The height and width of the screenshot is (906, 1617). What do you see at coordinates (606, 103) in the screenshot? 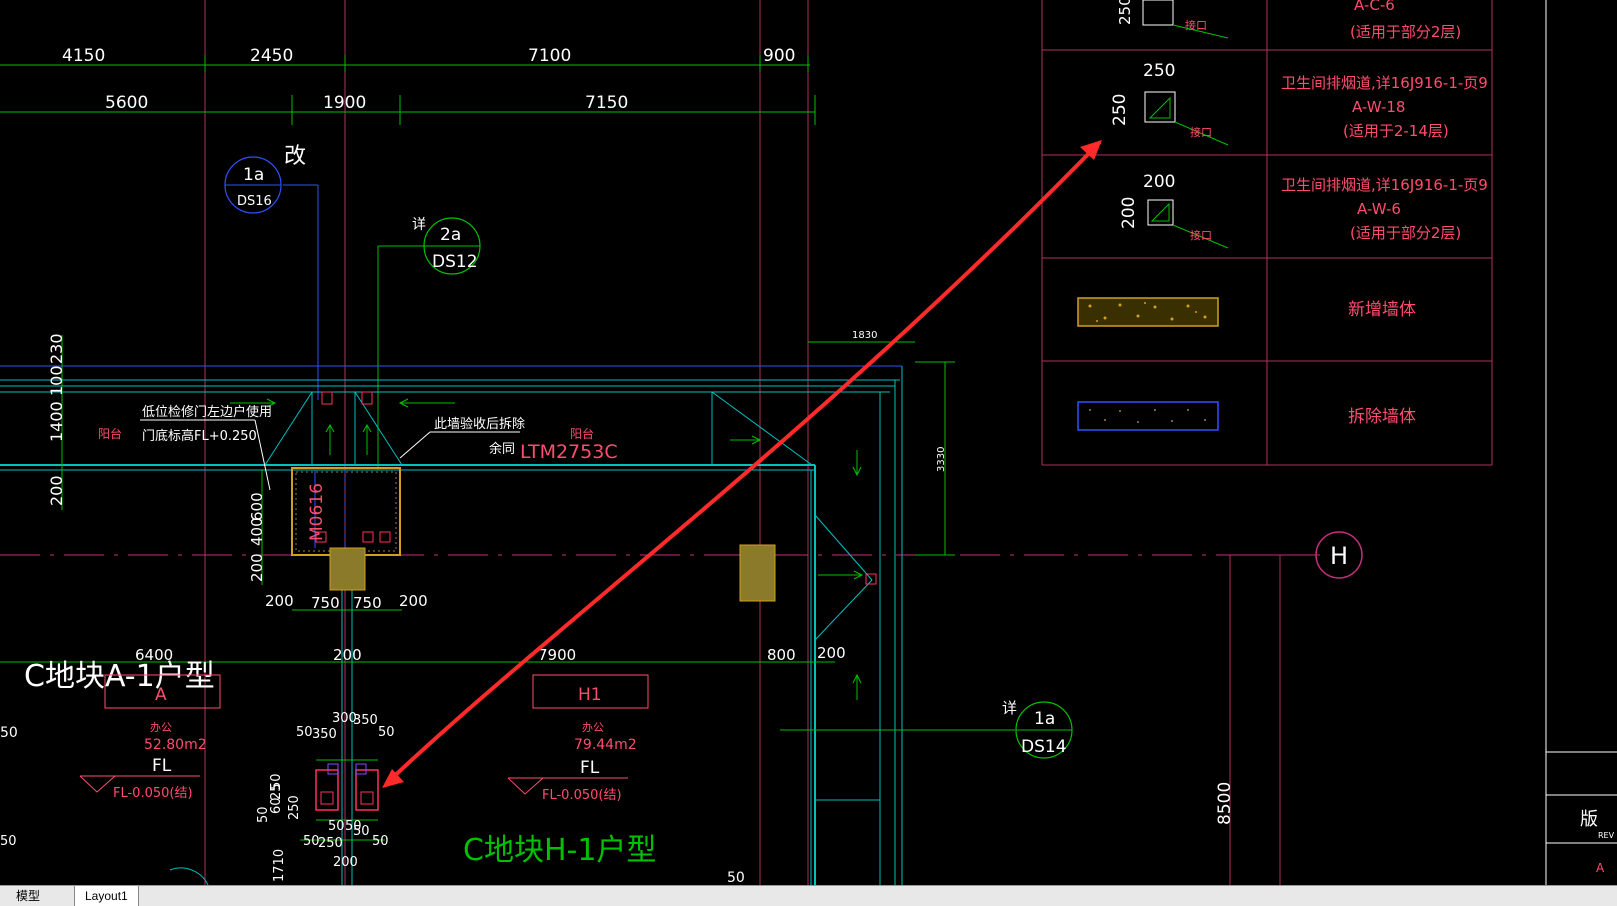
I see `dim-label: 7150` at bounding box center [606, 103].